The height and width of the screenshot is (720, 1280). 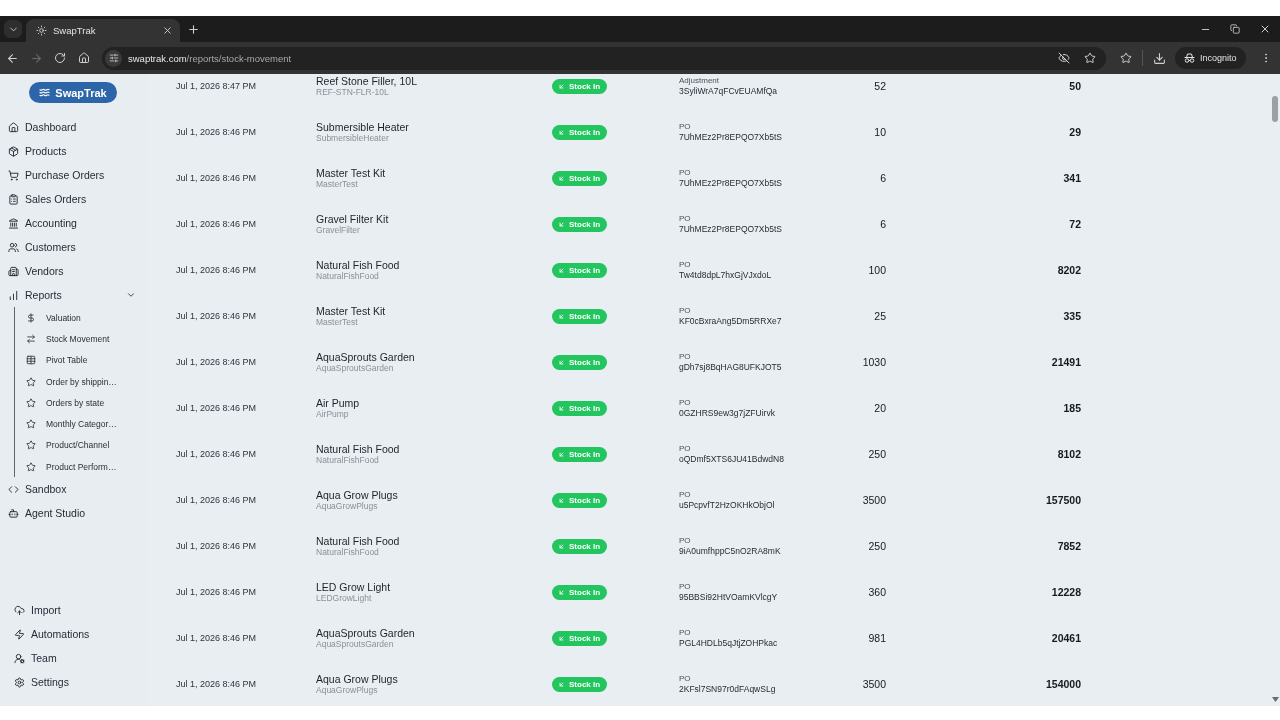 What do you see at coordinates (1075, 224) in the screenshot?
I see `balance-value: 72` at bounding box center [1075, 224].